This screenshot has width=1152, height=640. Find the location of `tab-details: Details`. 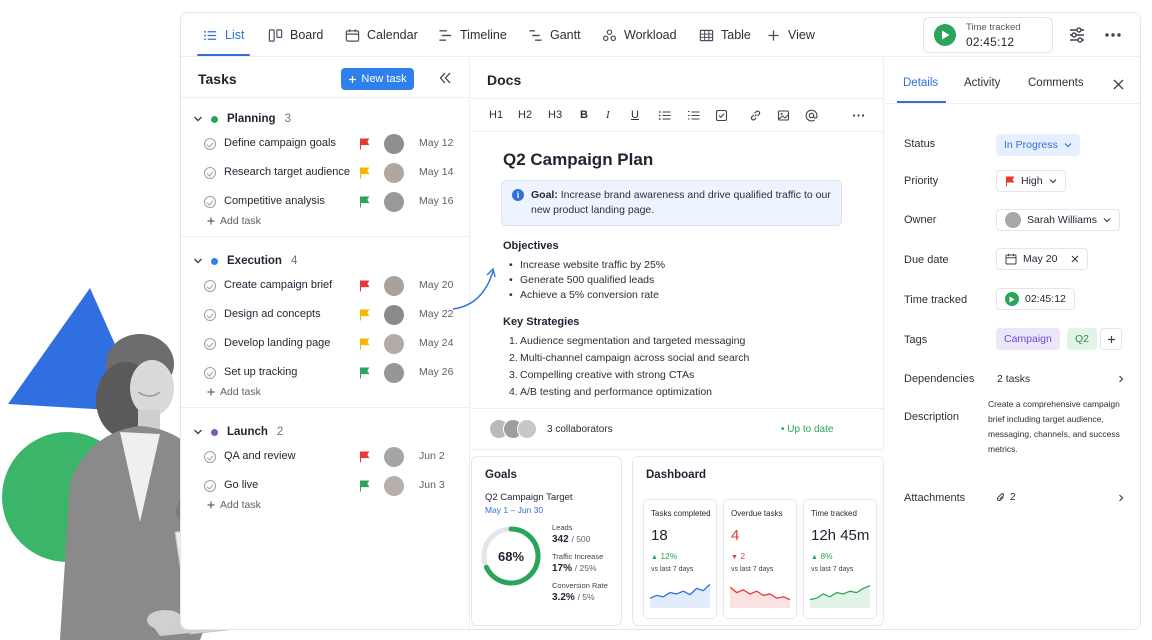

tab-details: Details is located at coordinates (920, 83).